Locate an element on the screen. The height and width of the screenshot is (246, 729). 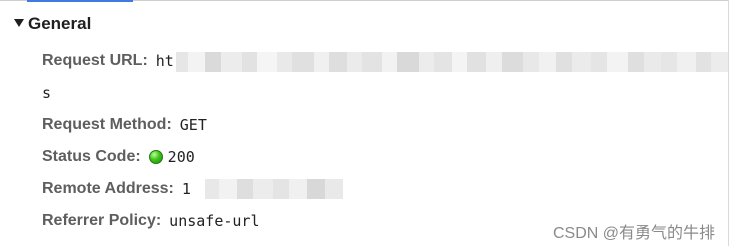
request-url-value-continuation: s is located at coordinates (47, 93).